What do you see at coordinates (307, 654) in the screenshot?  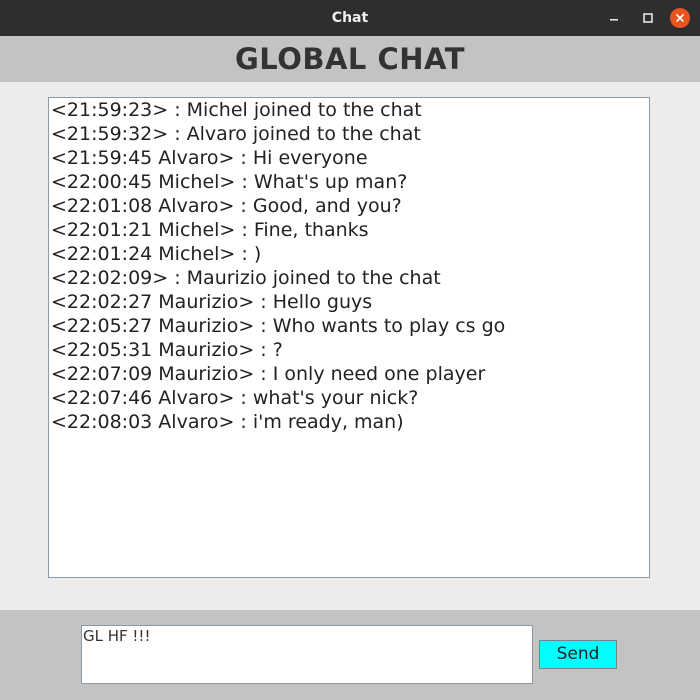 I see `message-input` at bounding box center [307, 654].